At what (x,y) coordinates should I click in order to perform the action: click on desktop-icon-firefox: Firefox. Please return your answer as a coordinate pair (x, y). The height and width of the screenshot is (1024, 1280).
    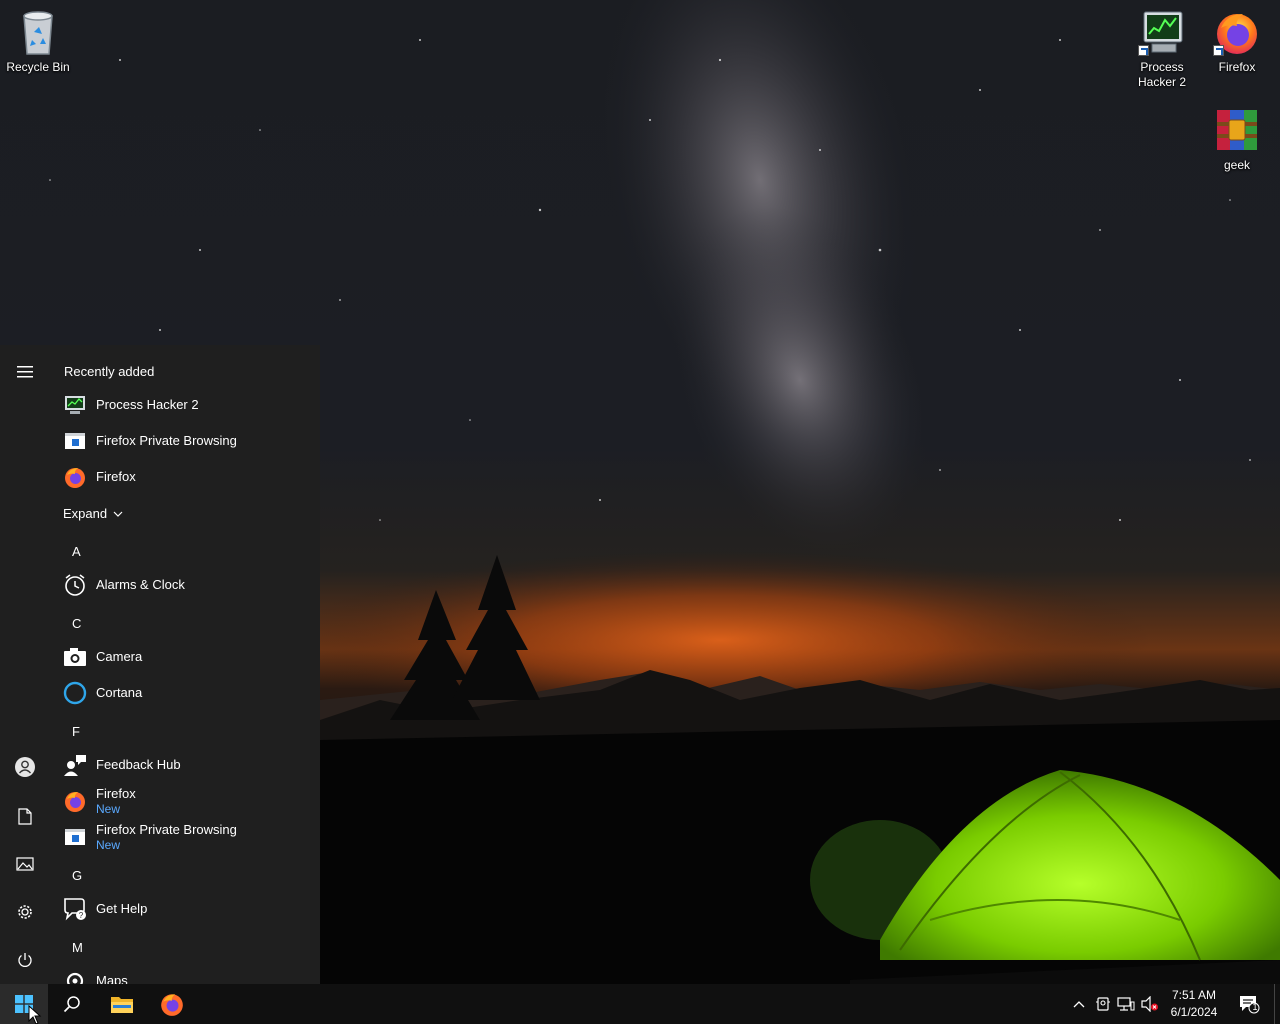
    Looking at the image, I should click on (1237, 41).